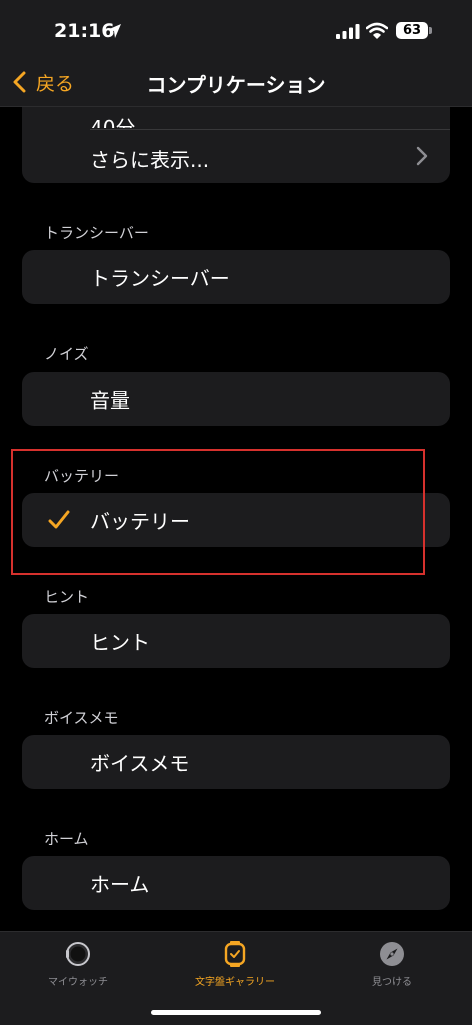 The width and height of the screenshot is (472, 1025). Describe the element at coordinates (236, 399) in the screenshot. I see `option-row-volume: 音量` at that location.